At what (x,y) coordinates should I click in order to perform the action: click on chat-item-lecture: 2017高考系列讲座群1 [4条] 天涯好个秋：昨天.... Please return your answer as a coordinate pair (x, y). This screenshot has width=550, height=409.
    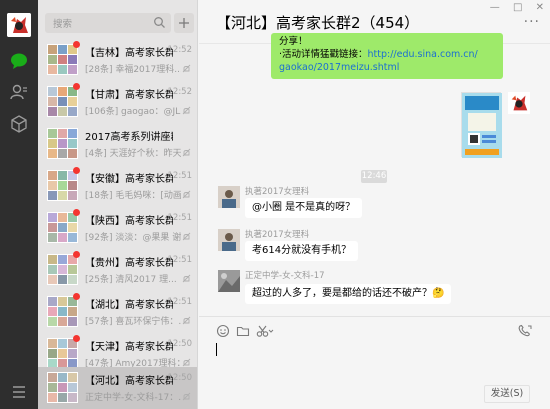
    Looking at the image, I should click on (117, 144).